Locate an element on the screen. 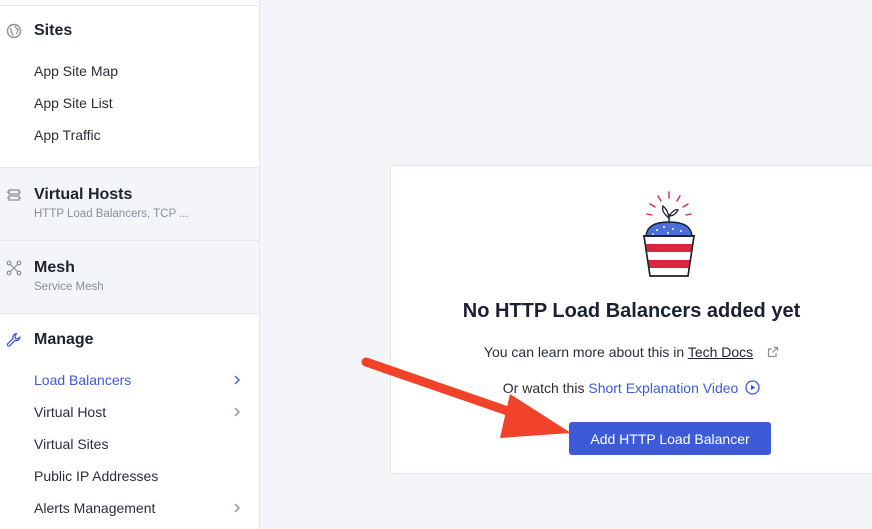 The image size is (872, 529). globe-icon is located at coordinates (14, 31).